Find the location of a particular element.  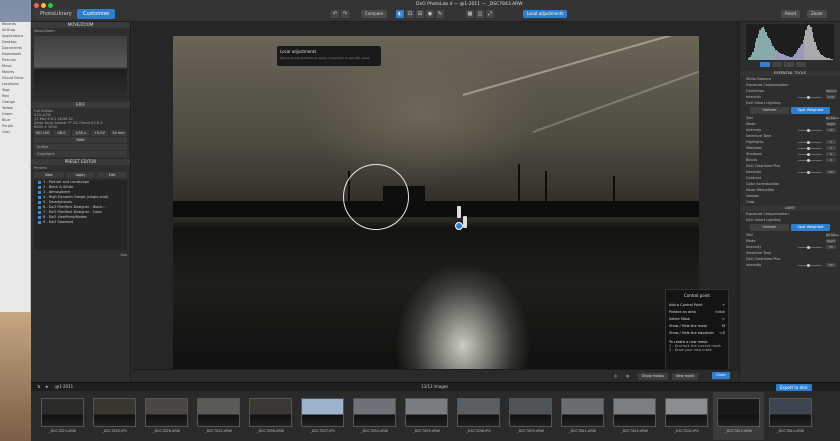

filmstrip-item: _DSC7823.ARW is located at coordinates (62, 416).